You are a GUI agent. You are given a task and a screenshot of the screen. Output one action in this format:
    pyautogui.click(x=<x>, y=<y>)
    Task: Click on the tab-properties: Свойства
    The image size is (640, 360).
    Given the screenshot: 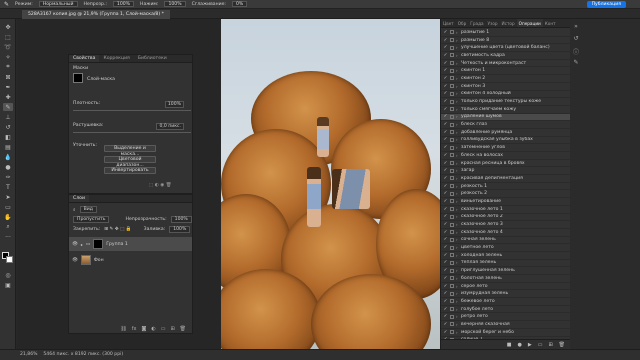 What is the action you would take?
    pyautogui.click(x=84, y=58)
    